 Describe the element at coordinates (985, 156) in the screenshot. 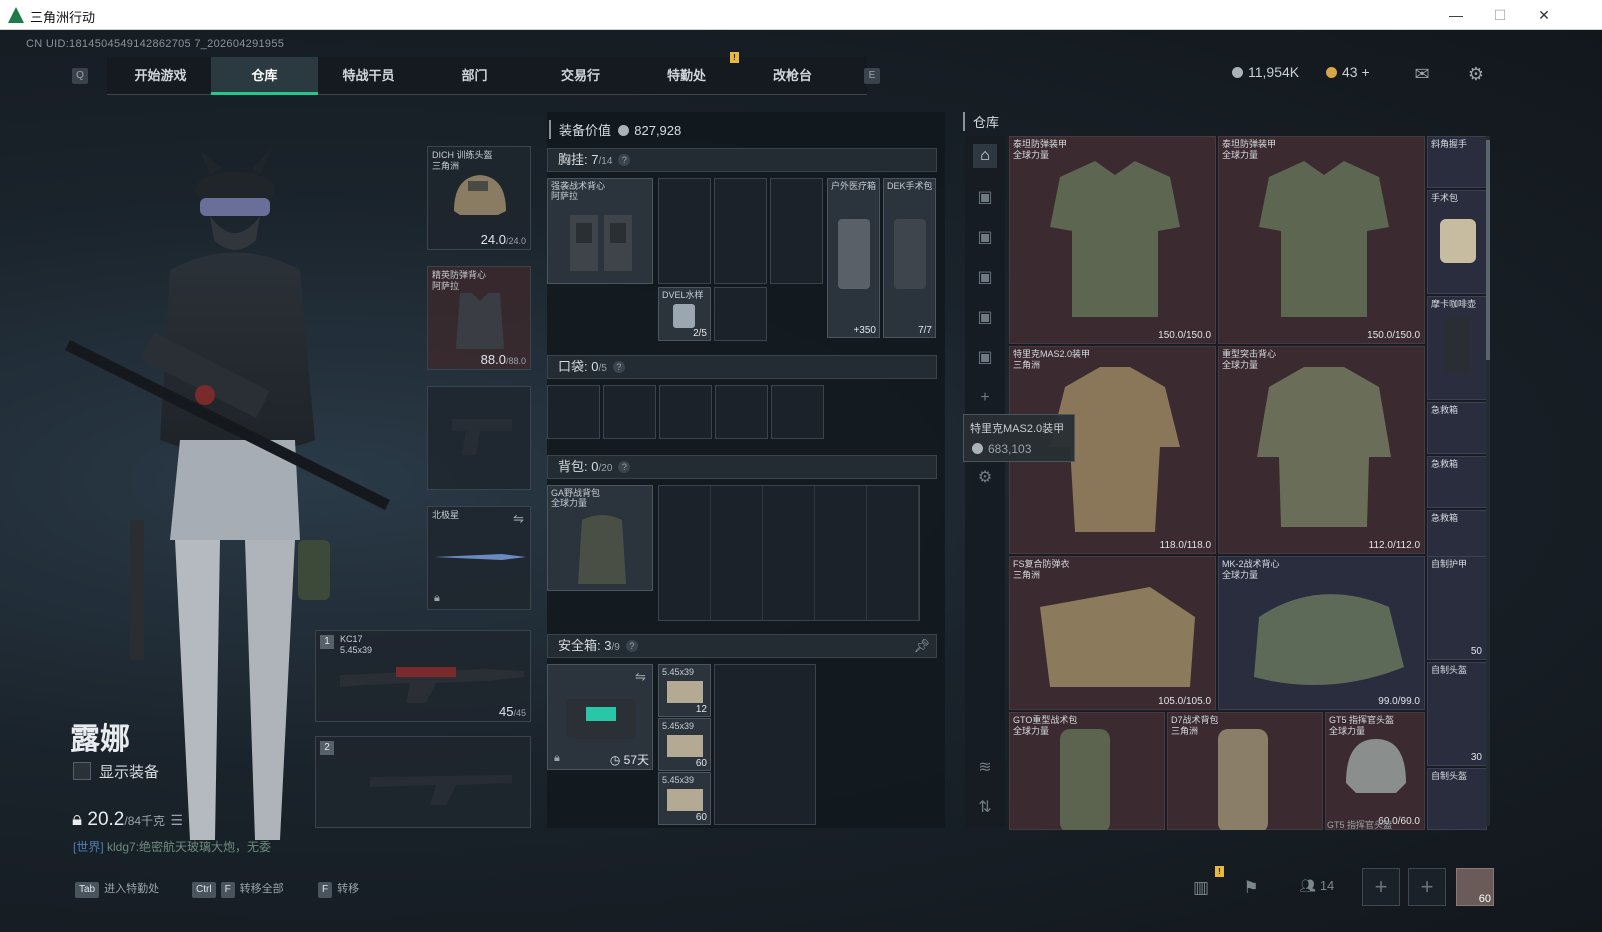

I see `warehouse-all-icon: ⌂` at that location.